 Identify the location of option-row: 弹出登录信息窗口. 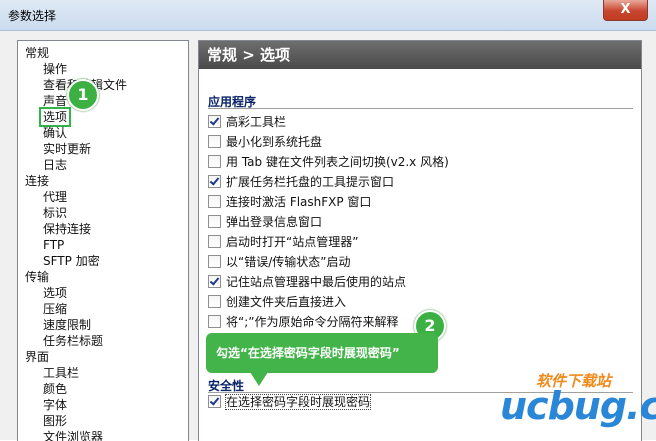
(265, 223).